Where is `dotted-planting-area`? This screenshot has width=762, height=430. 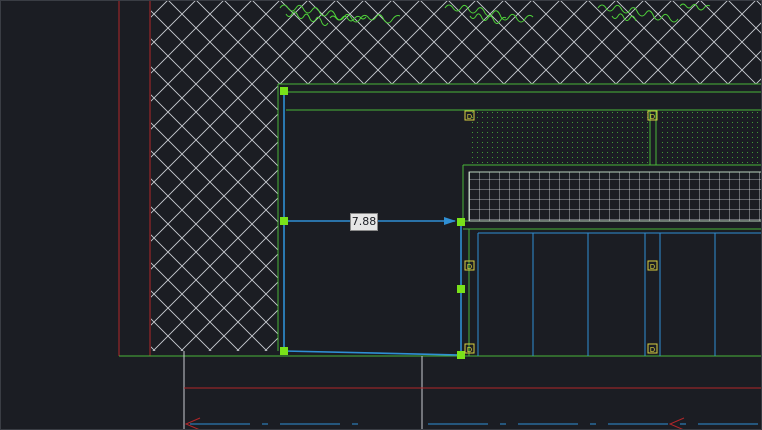
dotted-planting-area is located at coordinates (560, 138).